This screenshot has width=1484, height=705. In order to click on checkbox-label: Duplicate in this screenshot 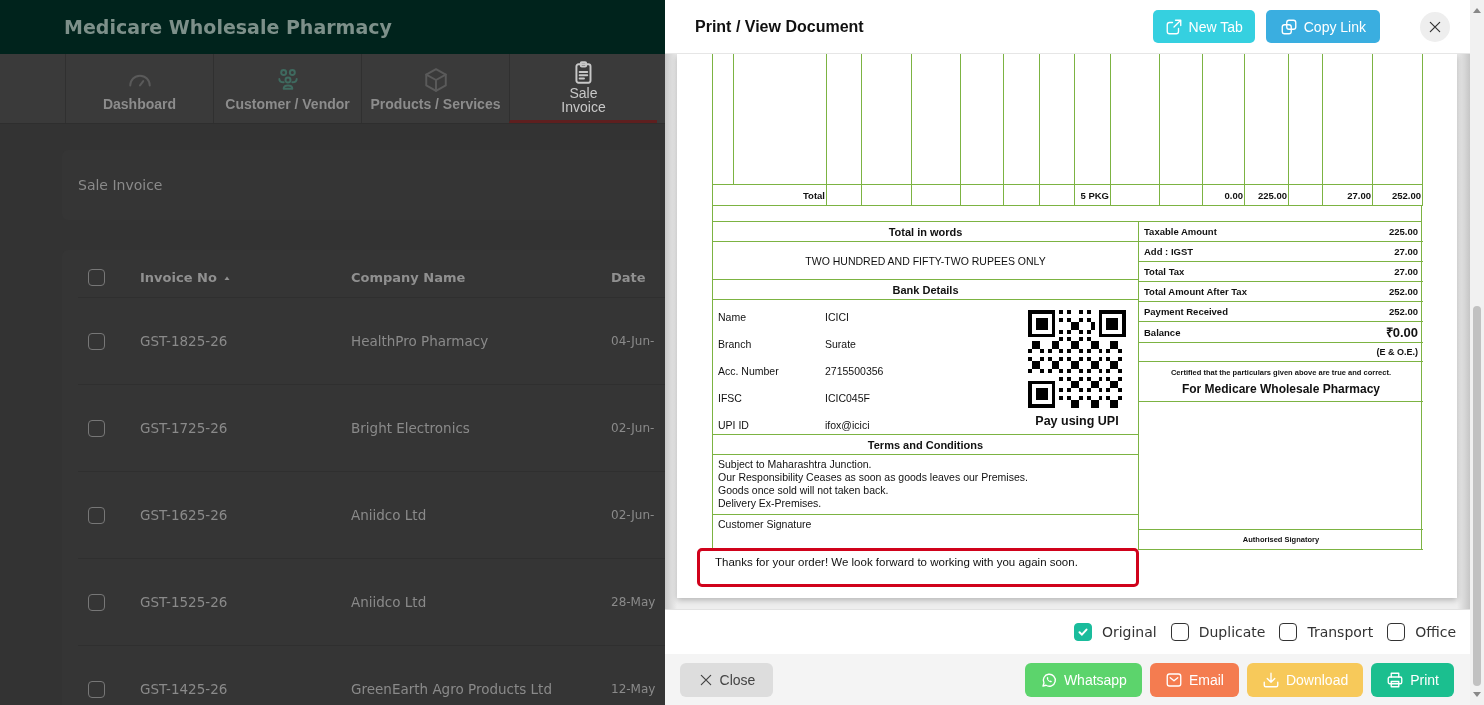, I will do `click(1232, 632)`.